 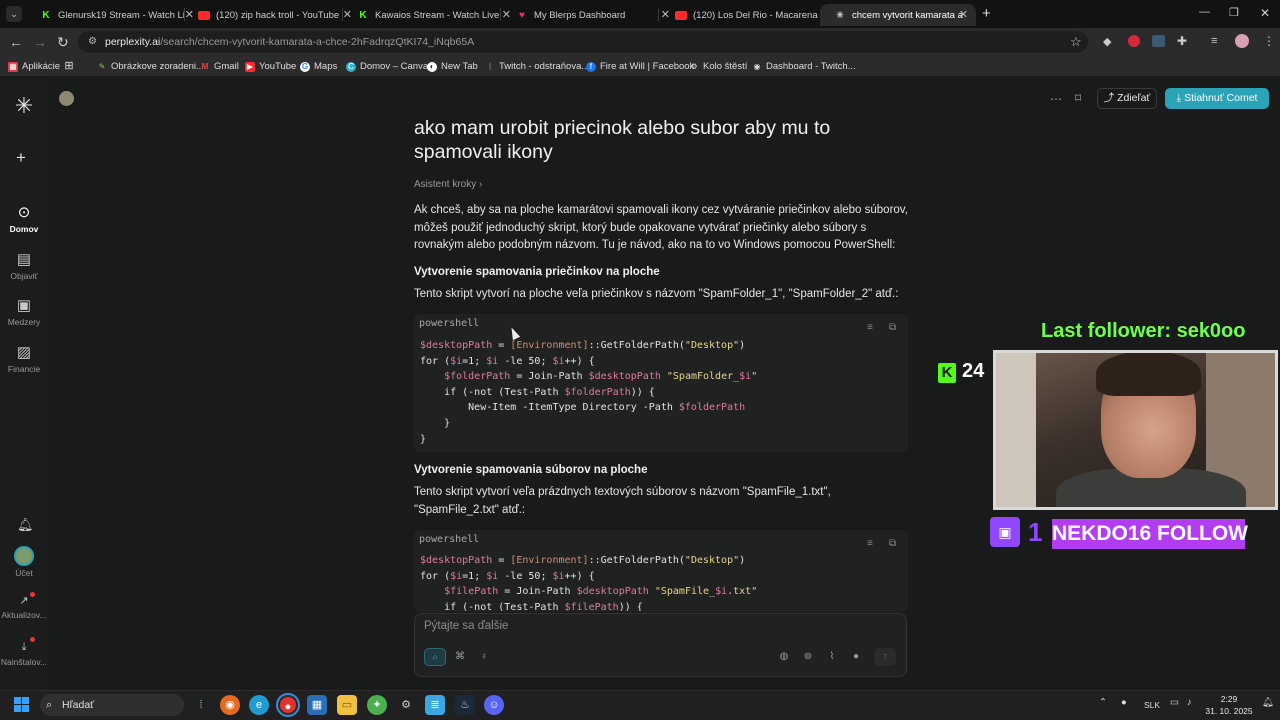 I want to click on language-indicator: SLK, so click(x=1152, y=705).